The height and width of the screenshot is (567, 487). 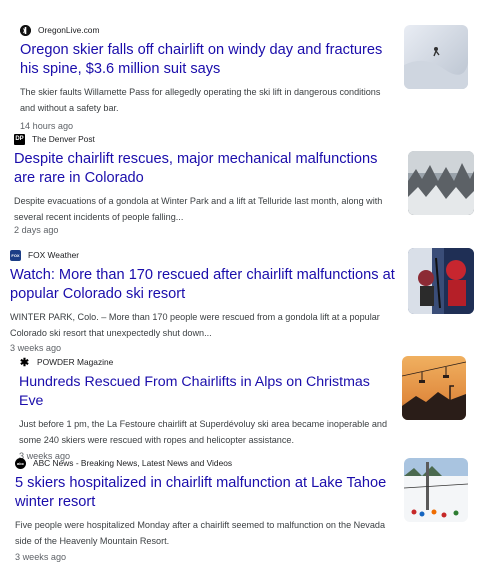 What do you see at coordinates (75, 362) in the screenshot?
I see `source-name: POWDER Magazine` at bounding box center [75, 362].